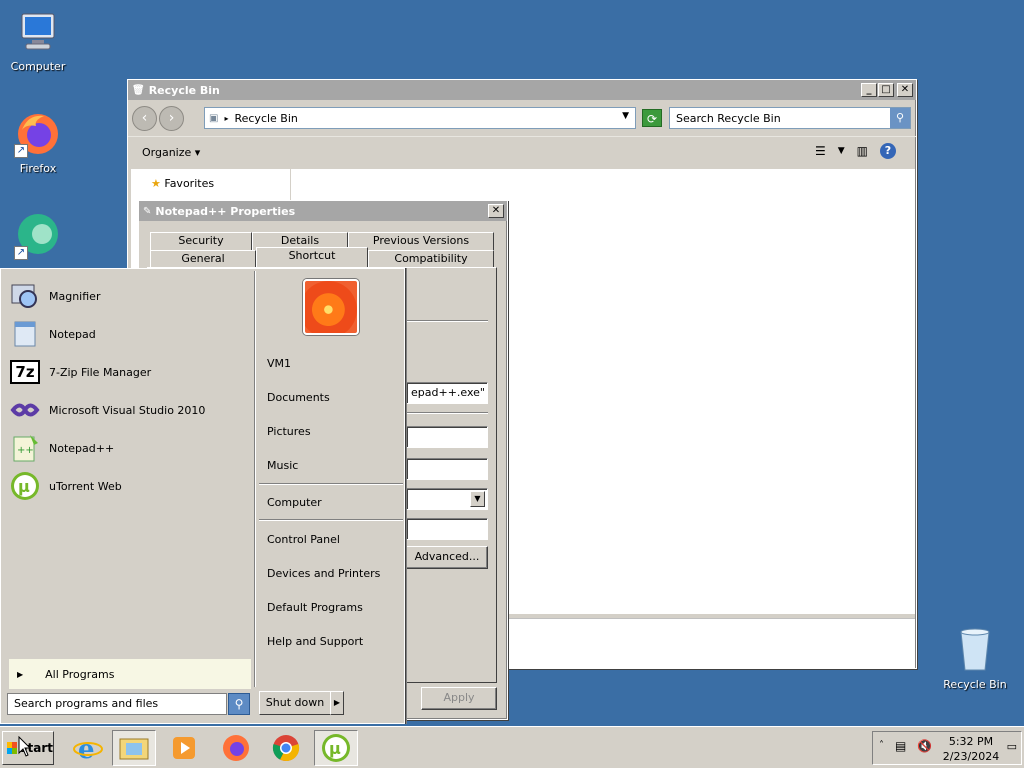 This screenshot has height=768, width=1024. I want to click on tab-general: General, so click(203, 259).